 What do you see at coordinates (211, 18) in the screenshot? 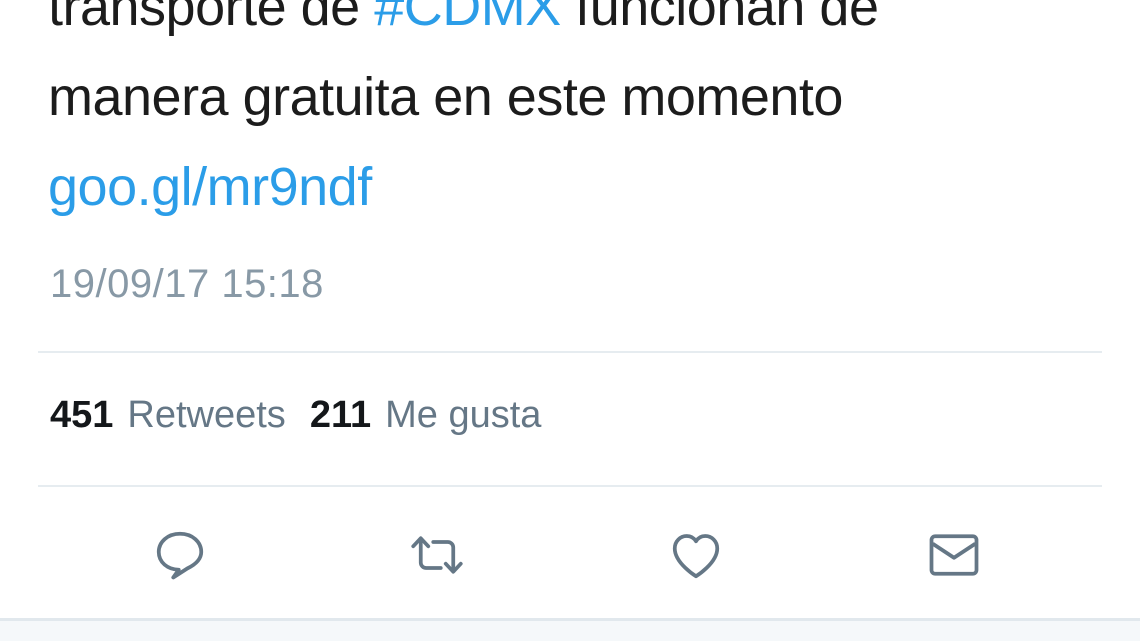
I see `tweet-text-segment: transporte de` at bounding box center [211, 18].